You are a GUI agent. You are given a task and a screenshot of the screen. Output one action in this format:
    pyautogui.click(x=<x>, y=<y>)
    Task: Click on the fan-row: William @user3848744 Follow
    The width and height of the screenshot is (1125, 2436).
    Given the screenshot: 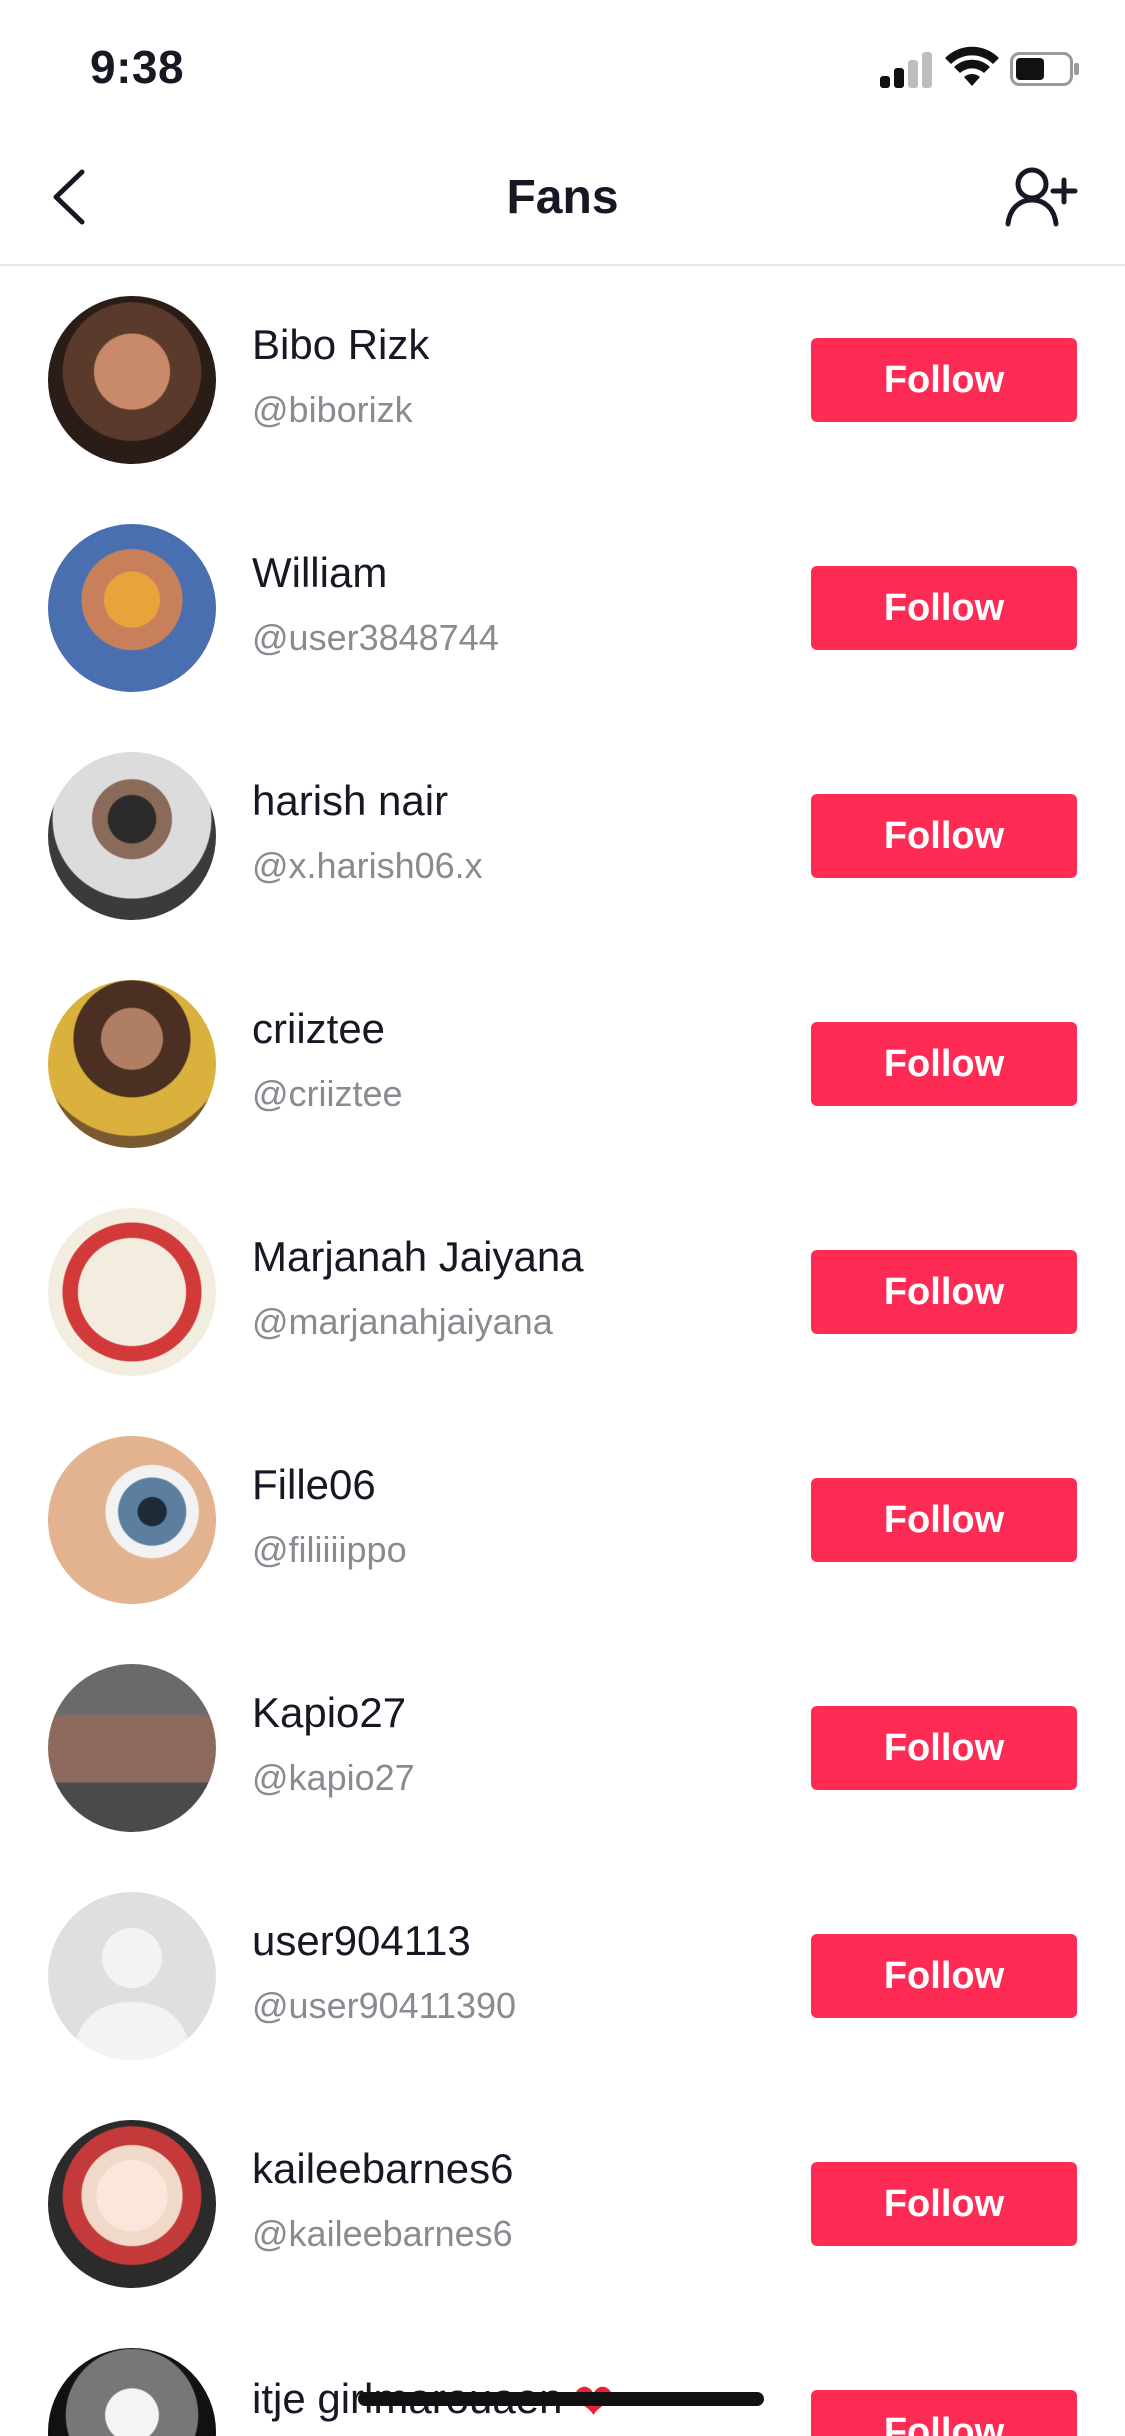 What is the action you would take?
    pyautogui.click(x=562, y=608)
    